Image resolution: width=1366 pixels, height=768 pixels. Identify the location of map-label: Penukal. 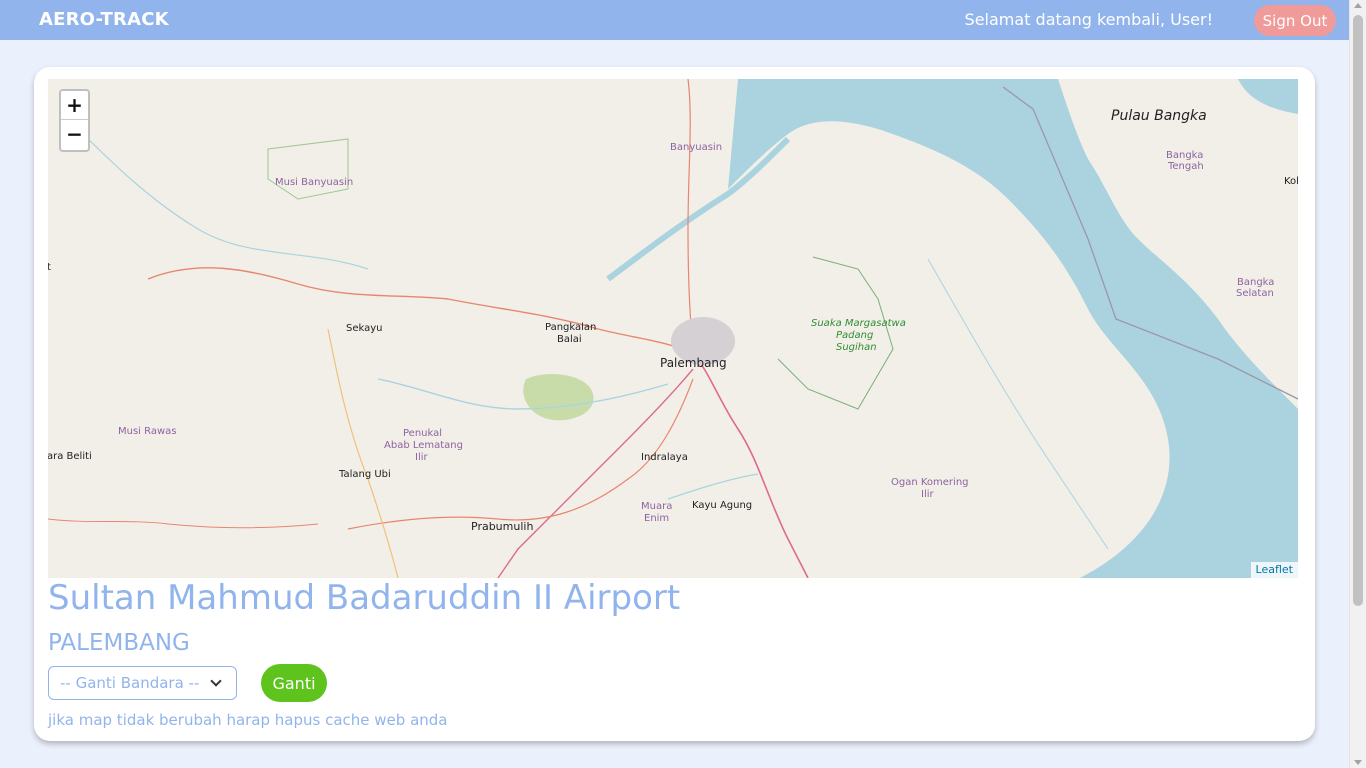
(422, 433).